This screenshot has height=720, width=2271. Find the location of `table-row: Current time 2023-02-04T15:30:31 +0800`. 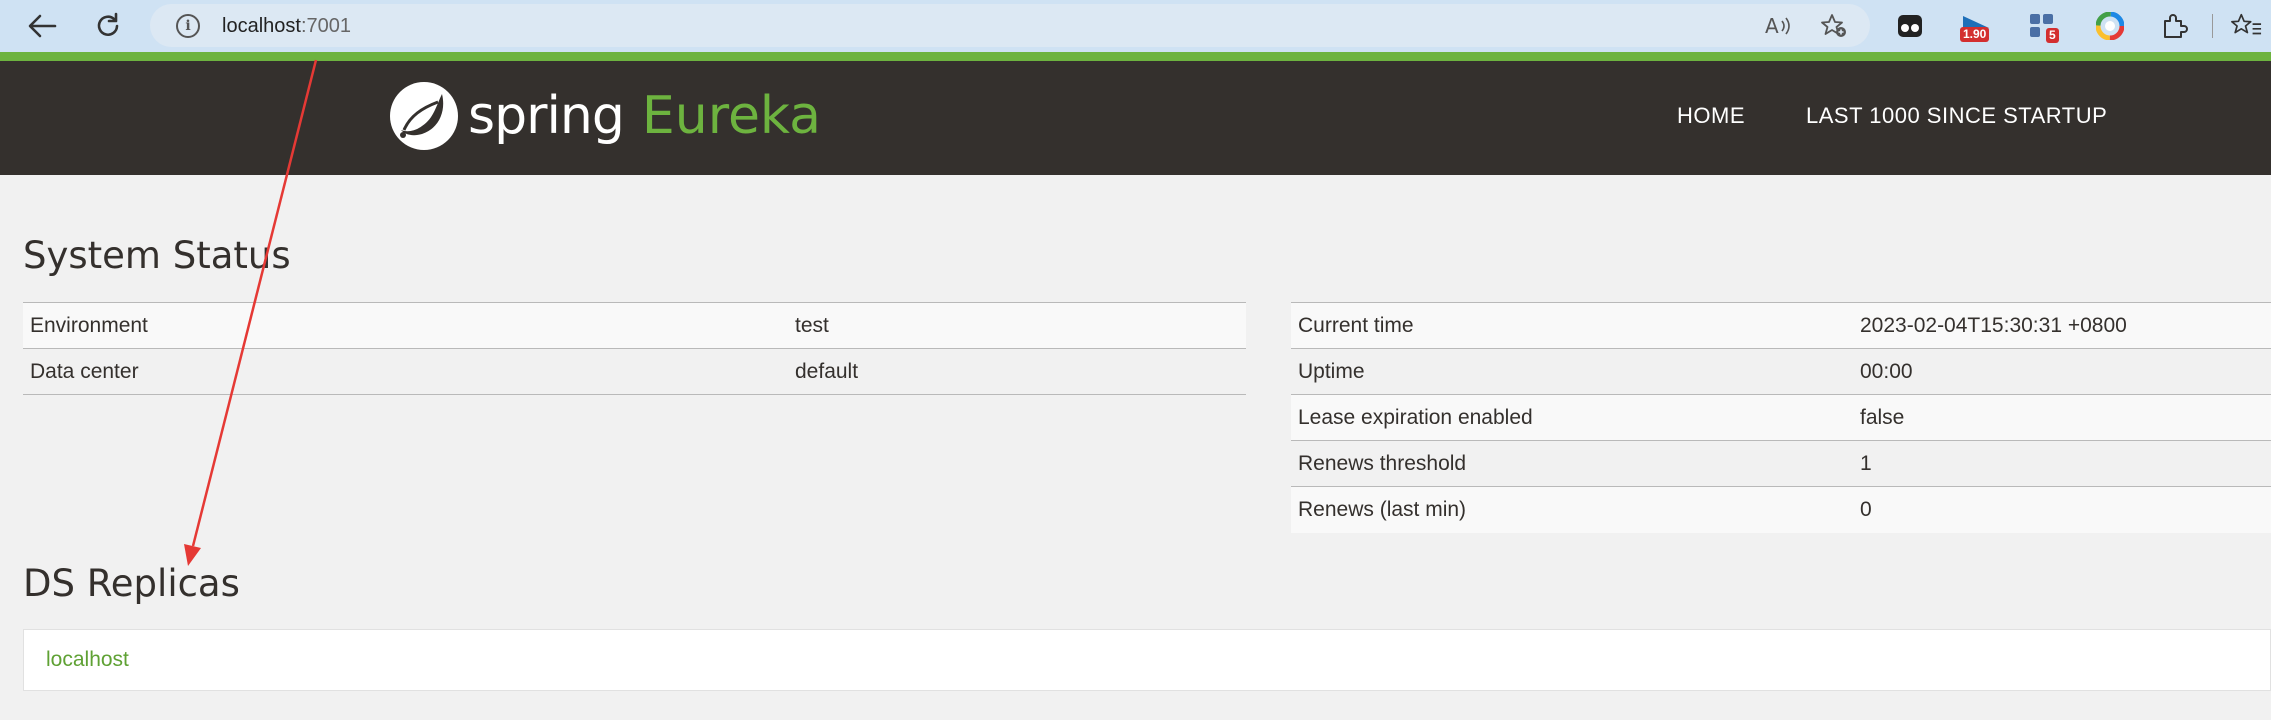

table-row: Current time 2023-02-04T15:30:31 +0800 is located at coordinates (1781, 325).